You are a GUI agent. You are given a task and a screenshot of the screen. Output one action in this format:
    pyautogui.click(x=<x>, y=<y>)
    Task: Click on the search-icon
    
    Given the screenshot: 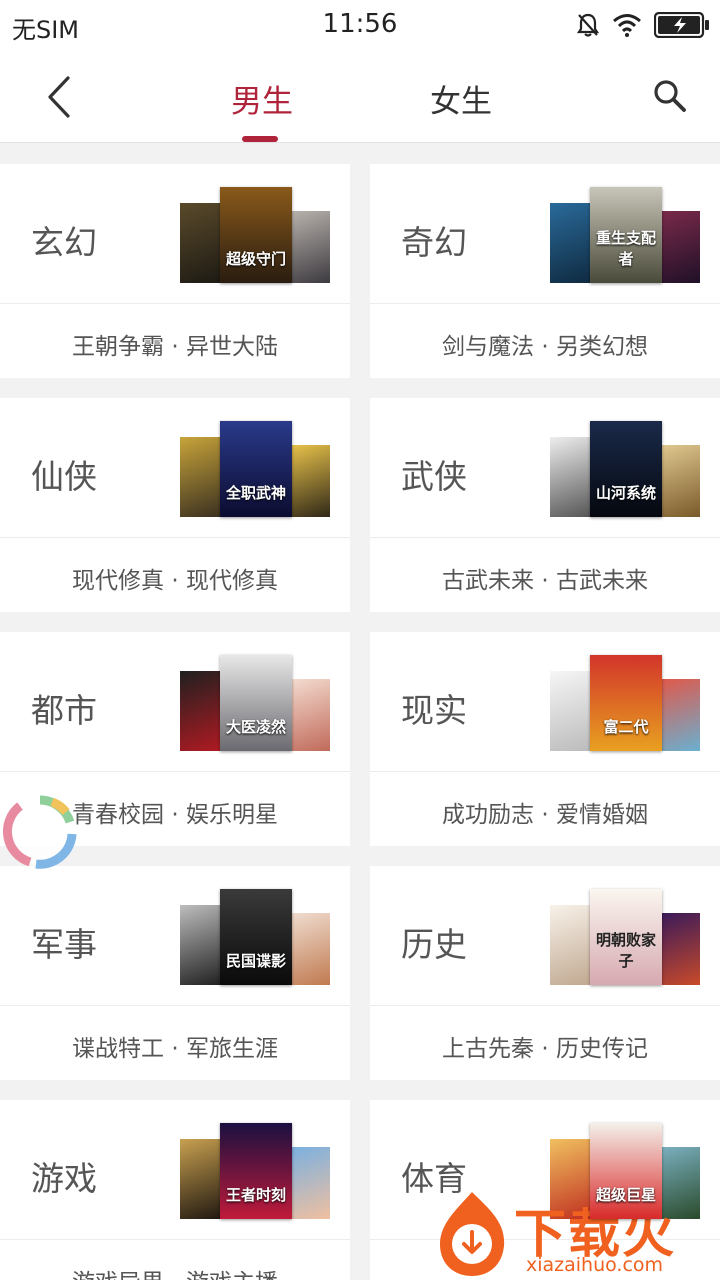 What is the action you would take?
    pyautogui.click(x=670, y=96)
    